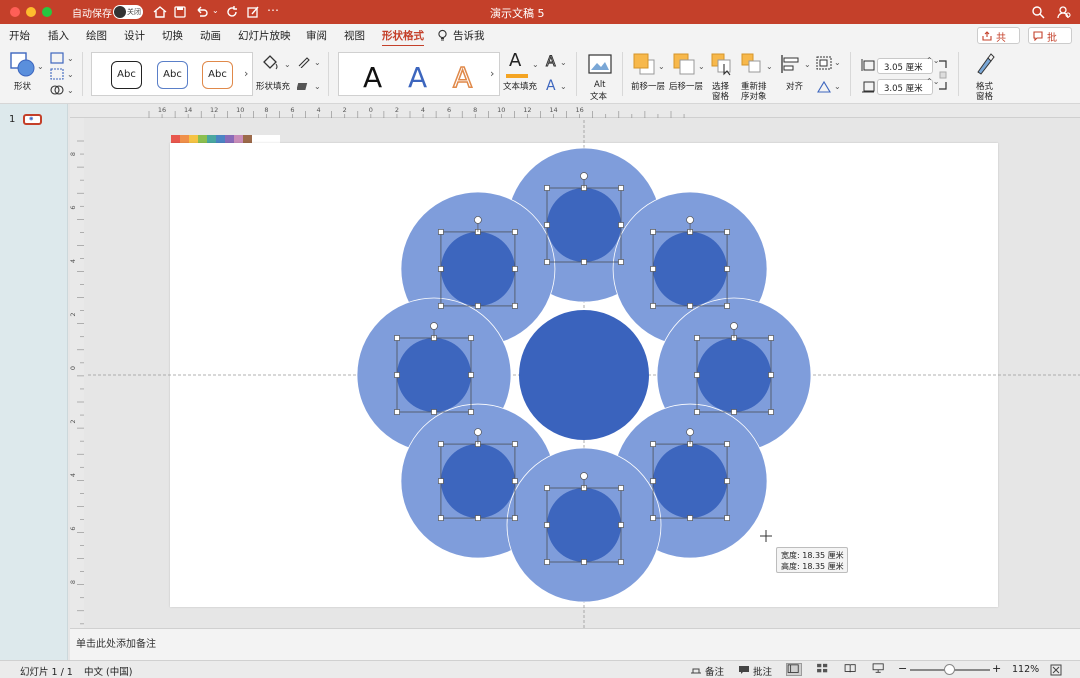 The height and width of the screenshot is (678, 1080). What do you see at coordinates (905, 66) in the screenshot?
I see `shape-height-input: 3.05 厘米` at bounding box center [905, 66].